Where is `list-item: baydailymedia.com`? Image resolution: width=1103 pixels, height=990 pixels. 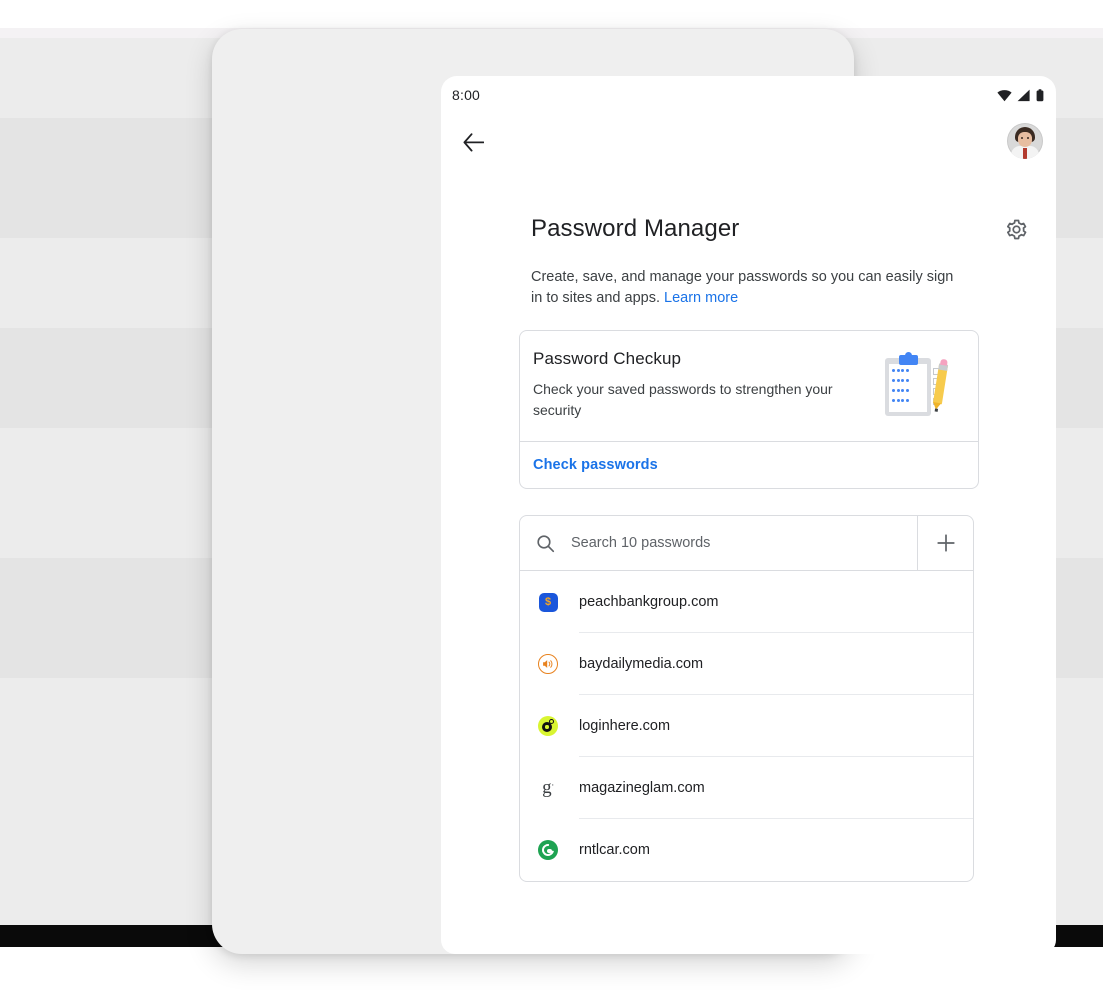
list-item: baydailymedia.com is located at coordinates (746, 664).